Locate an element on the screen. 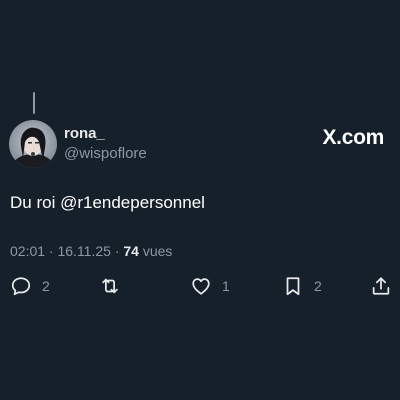  action-bar: 2 1 2 is located at coordinates (200, 286).